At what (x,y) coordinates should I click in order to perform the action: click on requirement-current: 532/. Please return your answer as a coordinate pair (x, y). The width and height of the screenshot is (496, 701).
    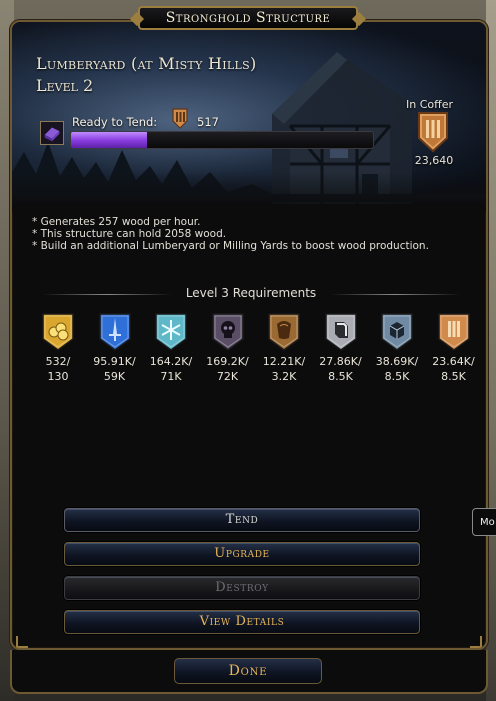
    Looking at the image, I should click on (58, 361).